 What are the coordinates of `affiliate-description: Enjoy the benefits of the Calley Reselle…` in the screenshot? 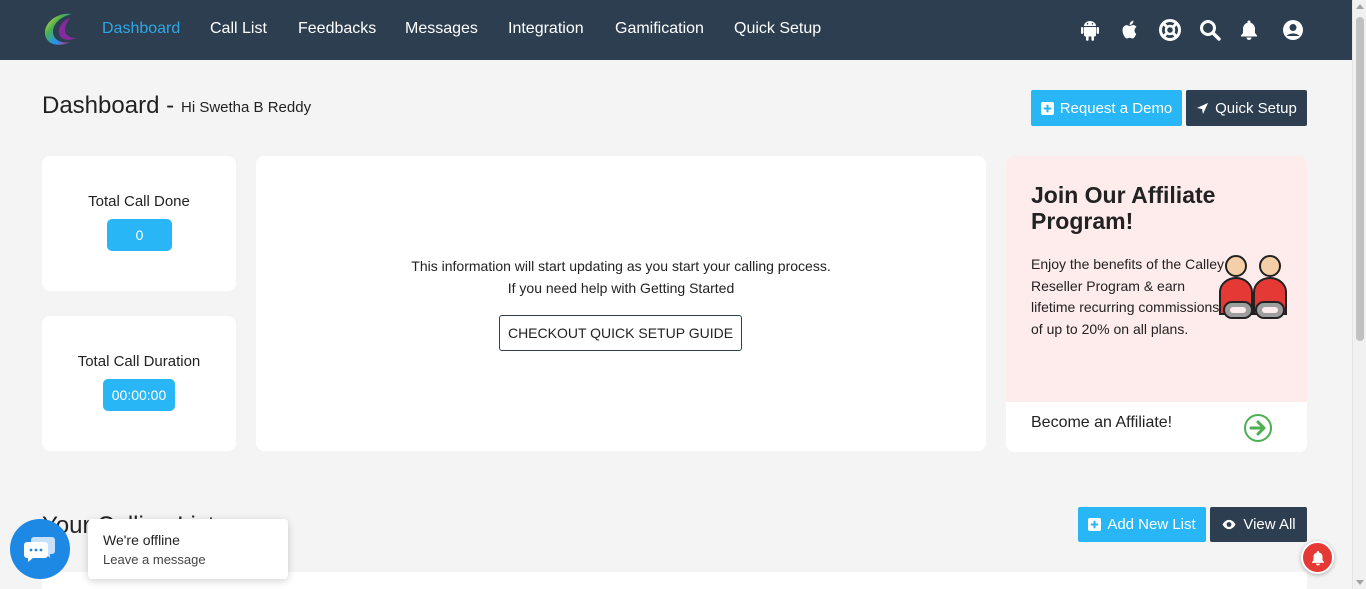 It's located at (1128, 296).